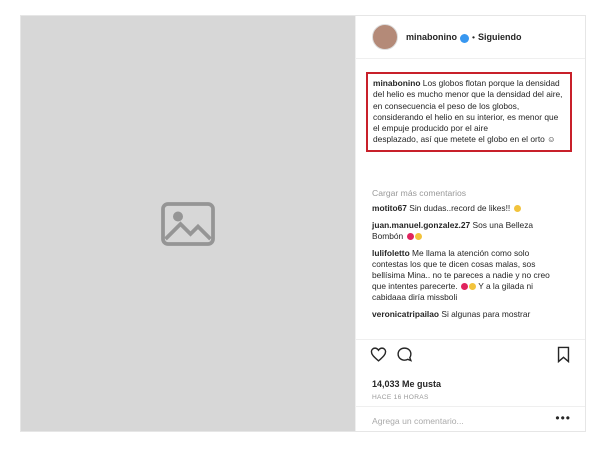 This screenshot has width=592, height=456. What do you see at coordinates (470, 419) in the screenshot?
I see `add-comment-bar: Agrega un comentario... •••` at bounding box center [470, 419].